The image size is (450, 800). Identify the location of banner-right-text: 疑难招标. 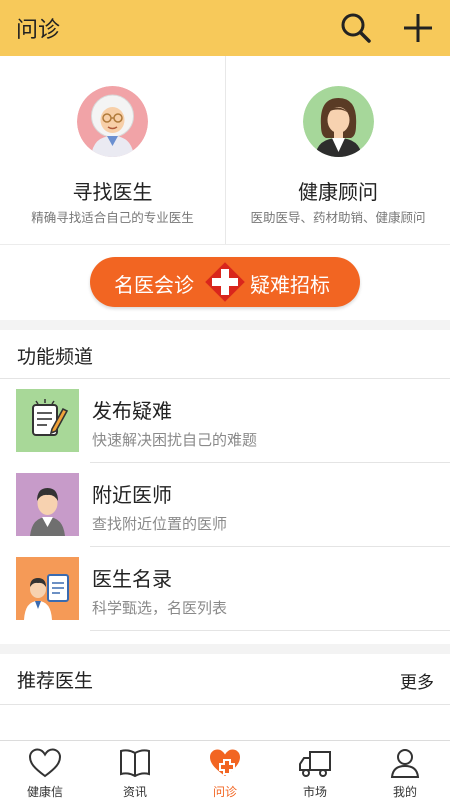
(290, 285).